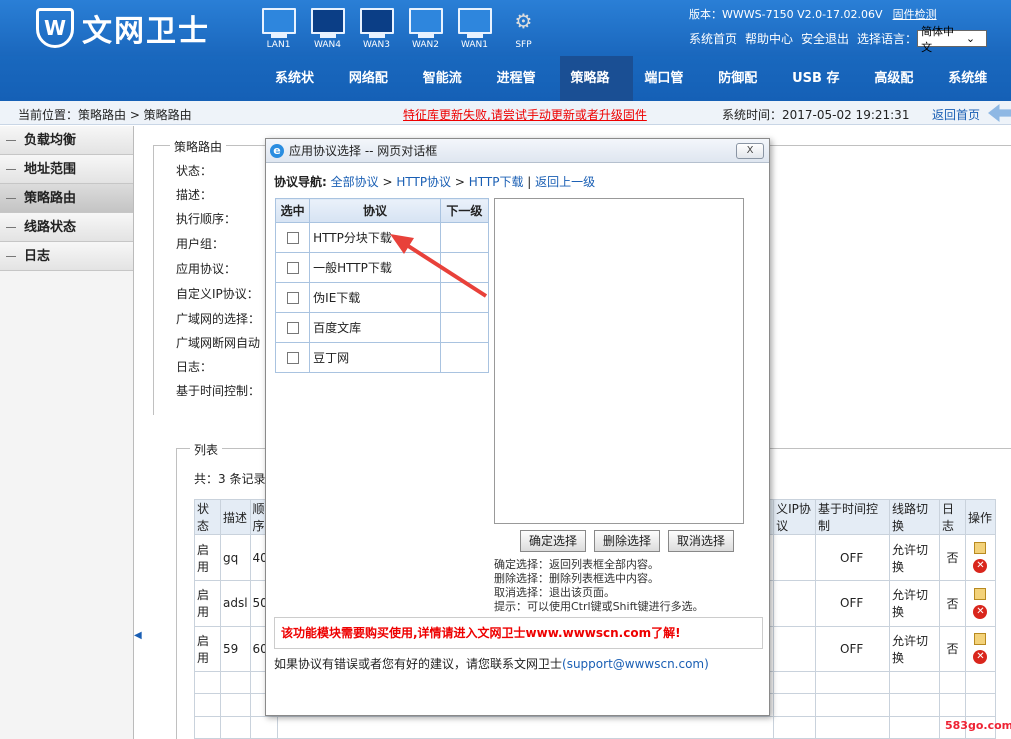 Image resolution: width=1011 pixels, height=739 pixels. I want to click on language-select: 简体中文 ⌄, so click(952, 39).